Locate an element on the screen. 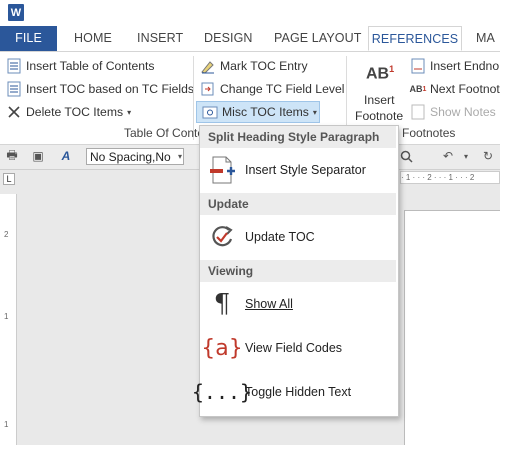 The height and width of the screenshot is (459, 516). ab-text: AB is located at coordinates (378, 74).